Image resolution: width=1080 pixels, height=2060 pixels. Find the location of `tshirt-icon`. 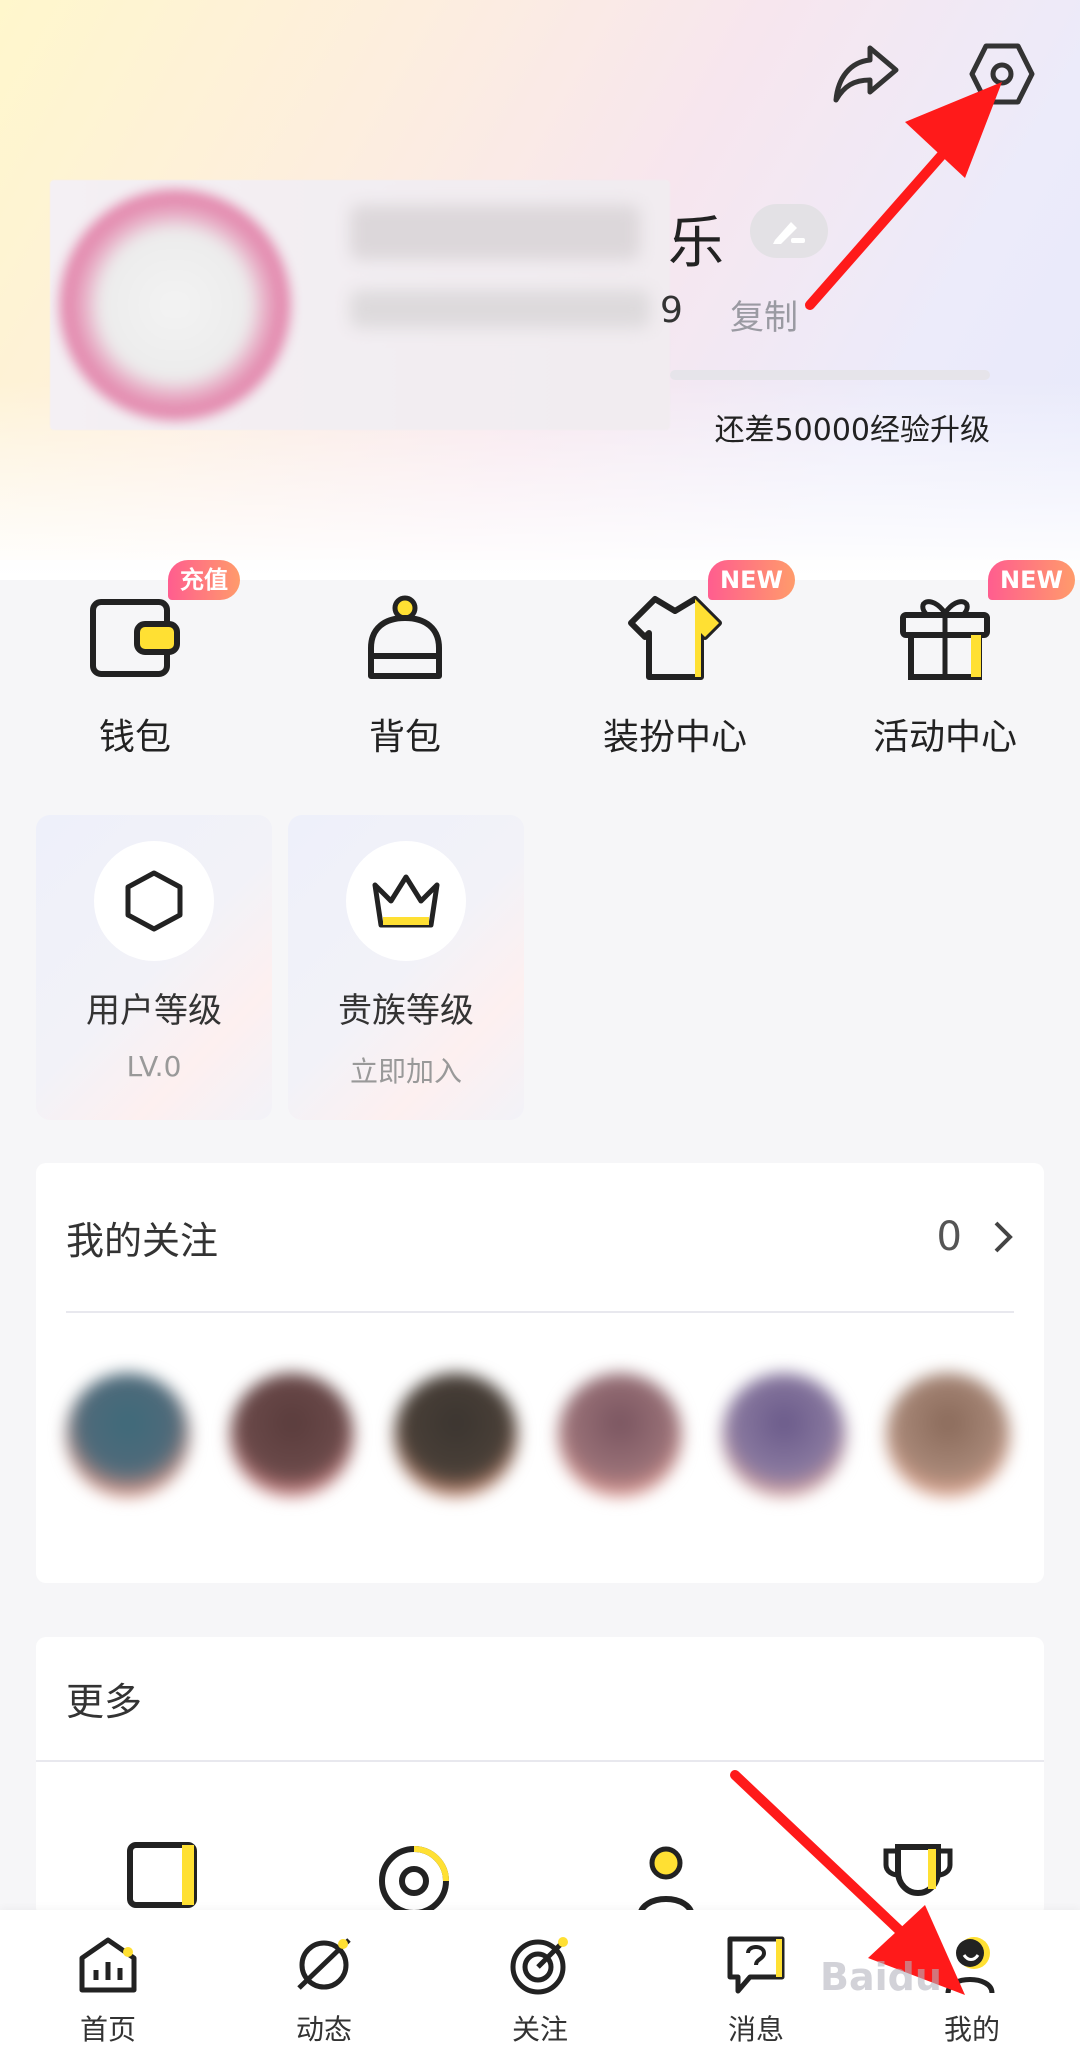

tshirt-icon is located at coordinates (675, 638).